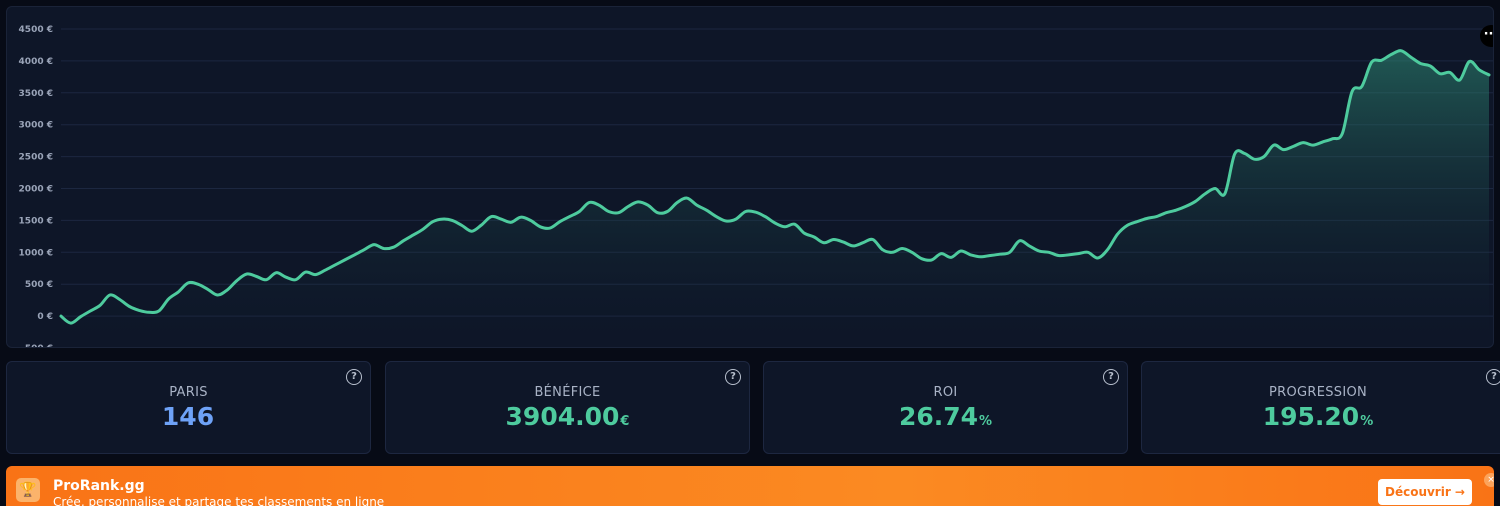  What do you see at coordinates (37, 346) in the screenshot?
I see `y-tick-label: -500 €` at bounding box center [37, 346].